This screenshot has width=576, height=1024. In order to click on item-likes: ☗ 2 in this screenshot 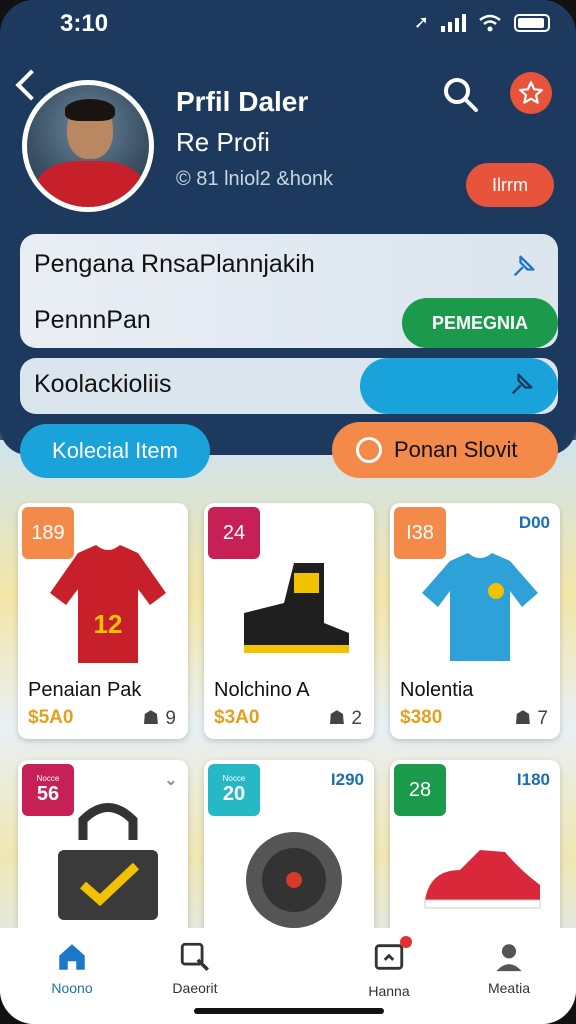, I will do `click(345, 718)`.